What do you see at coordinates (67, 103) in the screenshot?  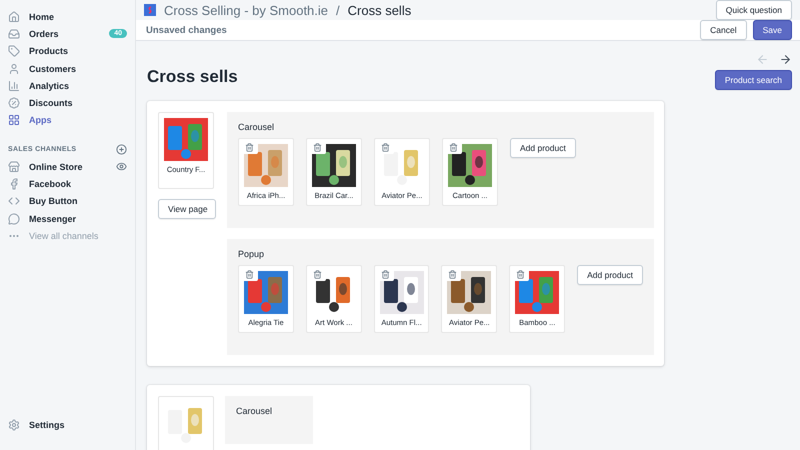 I see `nav-item: Discounts` at bounding box center [67, 103].